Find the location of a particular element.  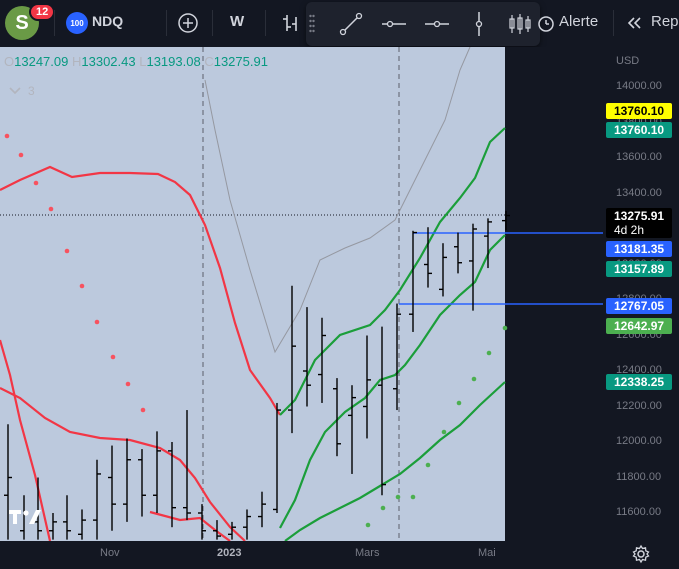

currency-unit: USD is located at coordinates (627, 61).